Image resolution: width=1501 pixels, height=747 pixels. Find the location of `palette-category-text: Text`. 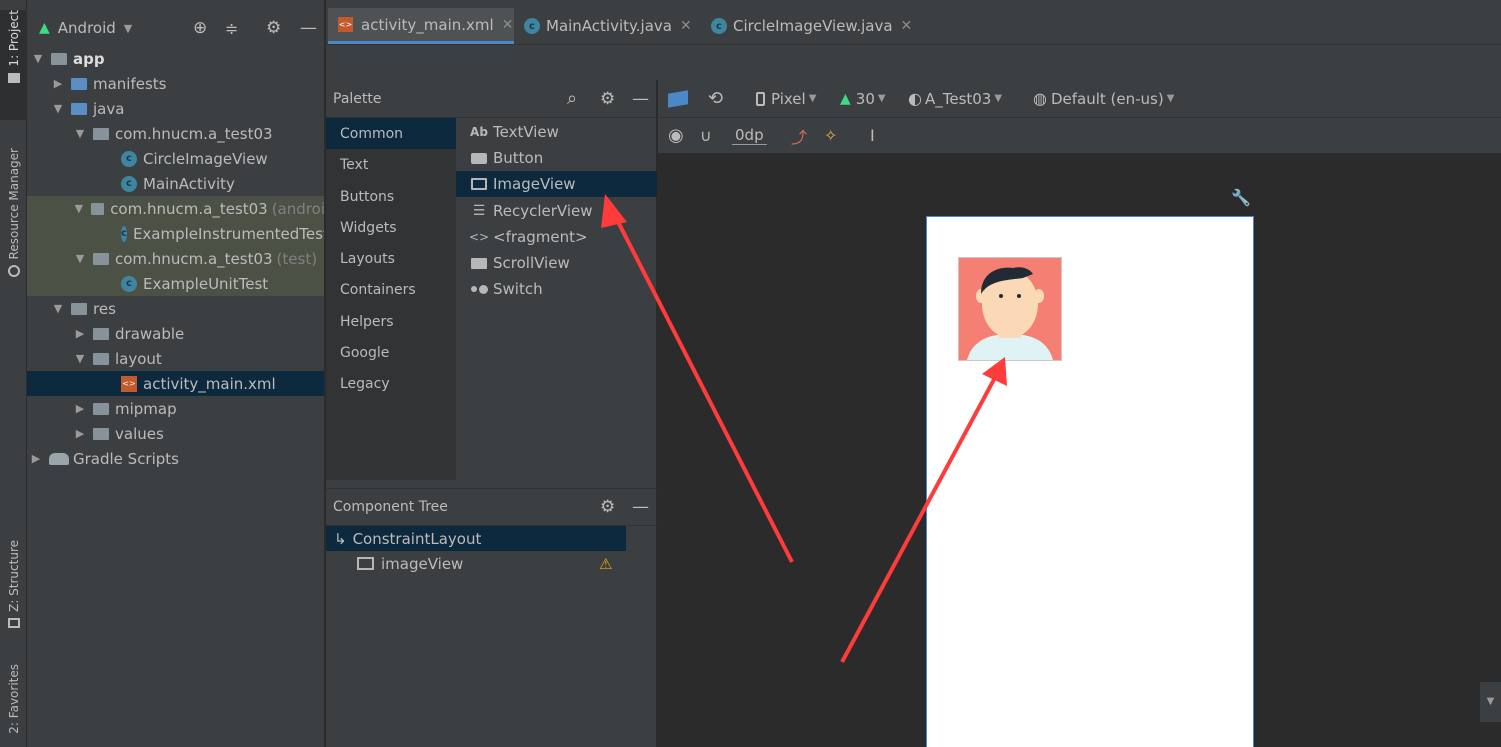

palette-category-text: Text is located at coordinates (391, 164).